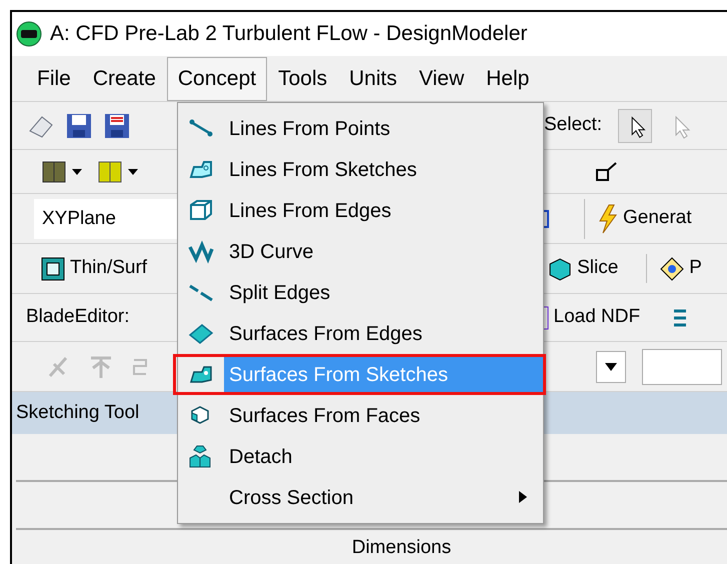 This screenshot has width=727, height=564. I want to click on menu-option: Lines From Points, so click(360, 128).